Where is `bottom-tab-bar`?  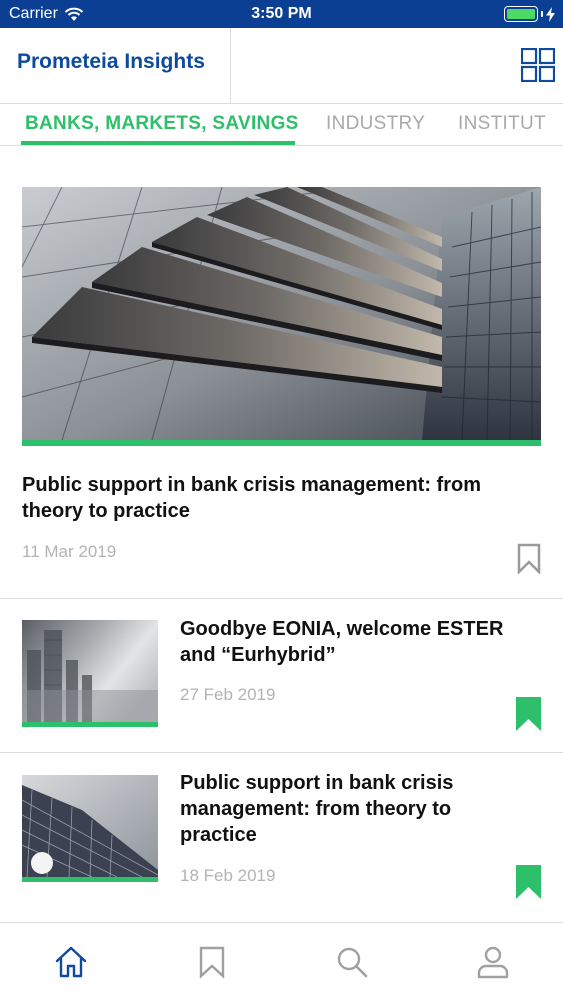 bottom-tab-bar is located at coordinates (281, 961).